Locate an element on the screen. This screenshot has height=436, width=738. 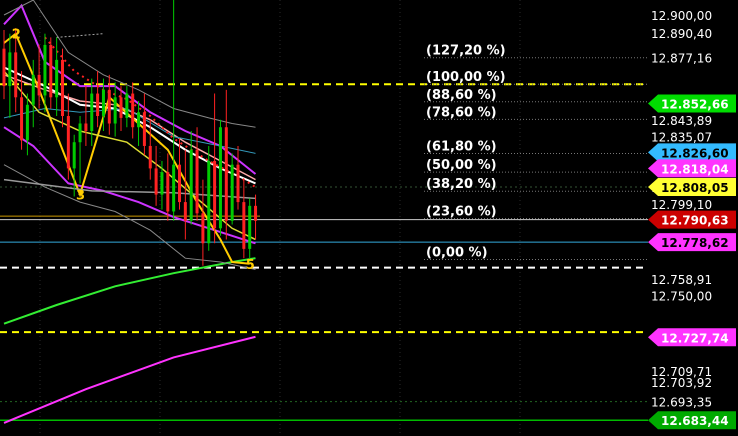
axis-tick-2: 12.877,16 is located at coordinates (681, 59).